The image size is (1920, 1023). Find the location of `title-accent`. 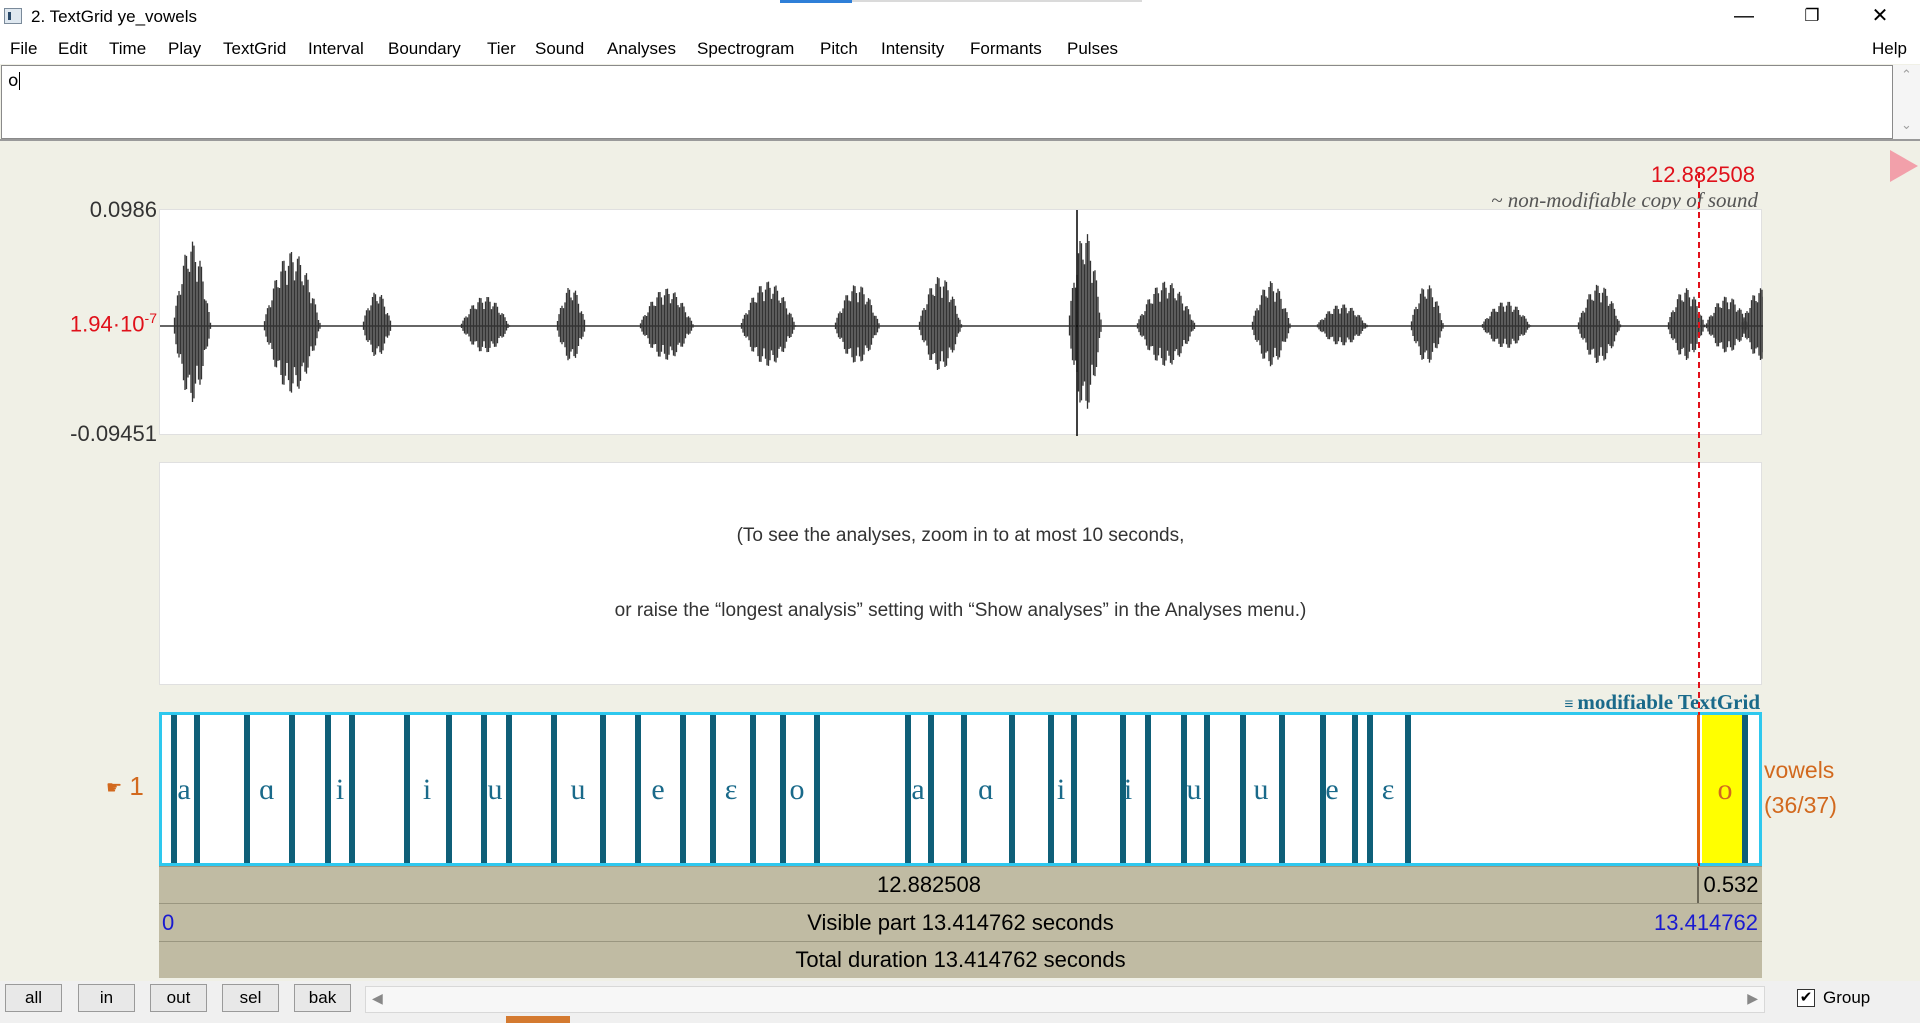

title-accent is located at coordinates (816, 1).